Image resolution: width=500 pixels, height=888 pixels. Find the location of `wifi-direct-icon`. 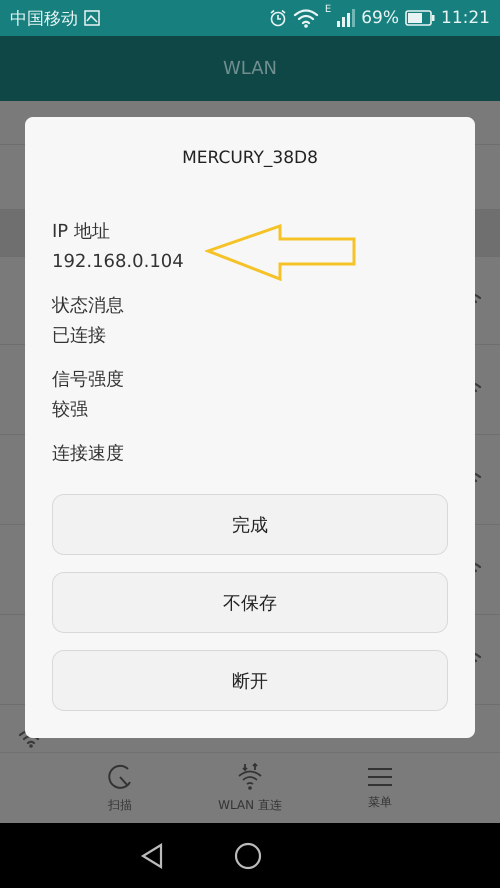

wifi-direct-icon is located at coordinates (250, 776).